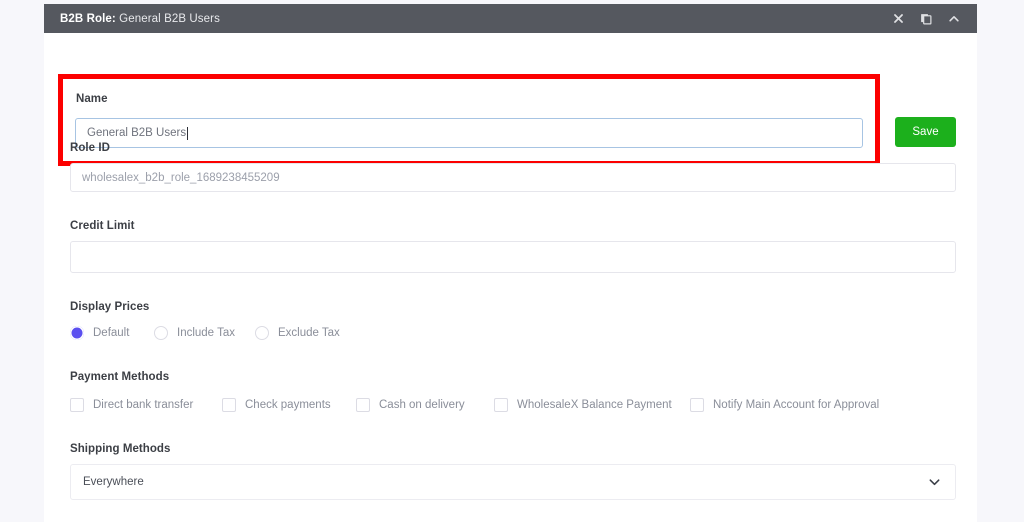 This screenshot has width=1024, height=522. Describe the element at coordinates (188, 133) in the screenshot. I see `text-caret` at that location.